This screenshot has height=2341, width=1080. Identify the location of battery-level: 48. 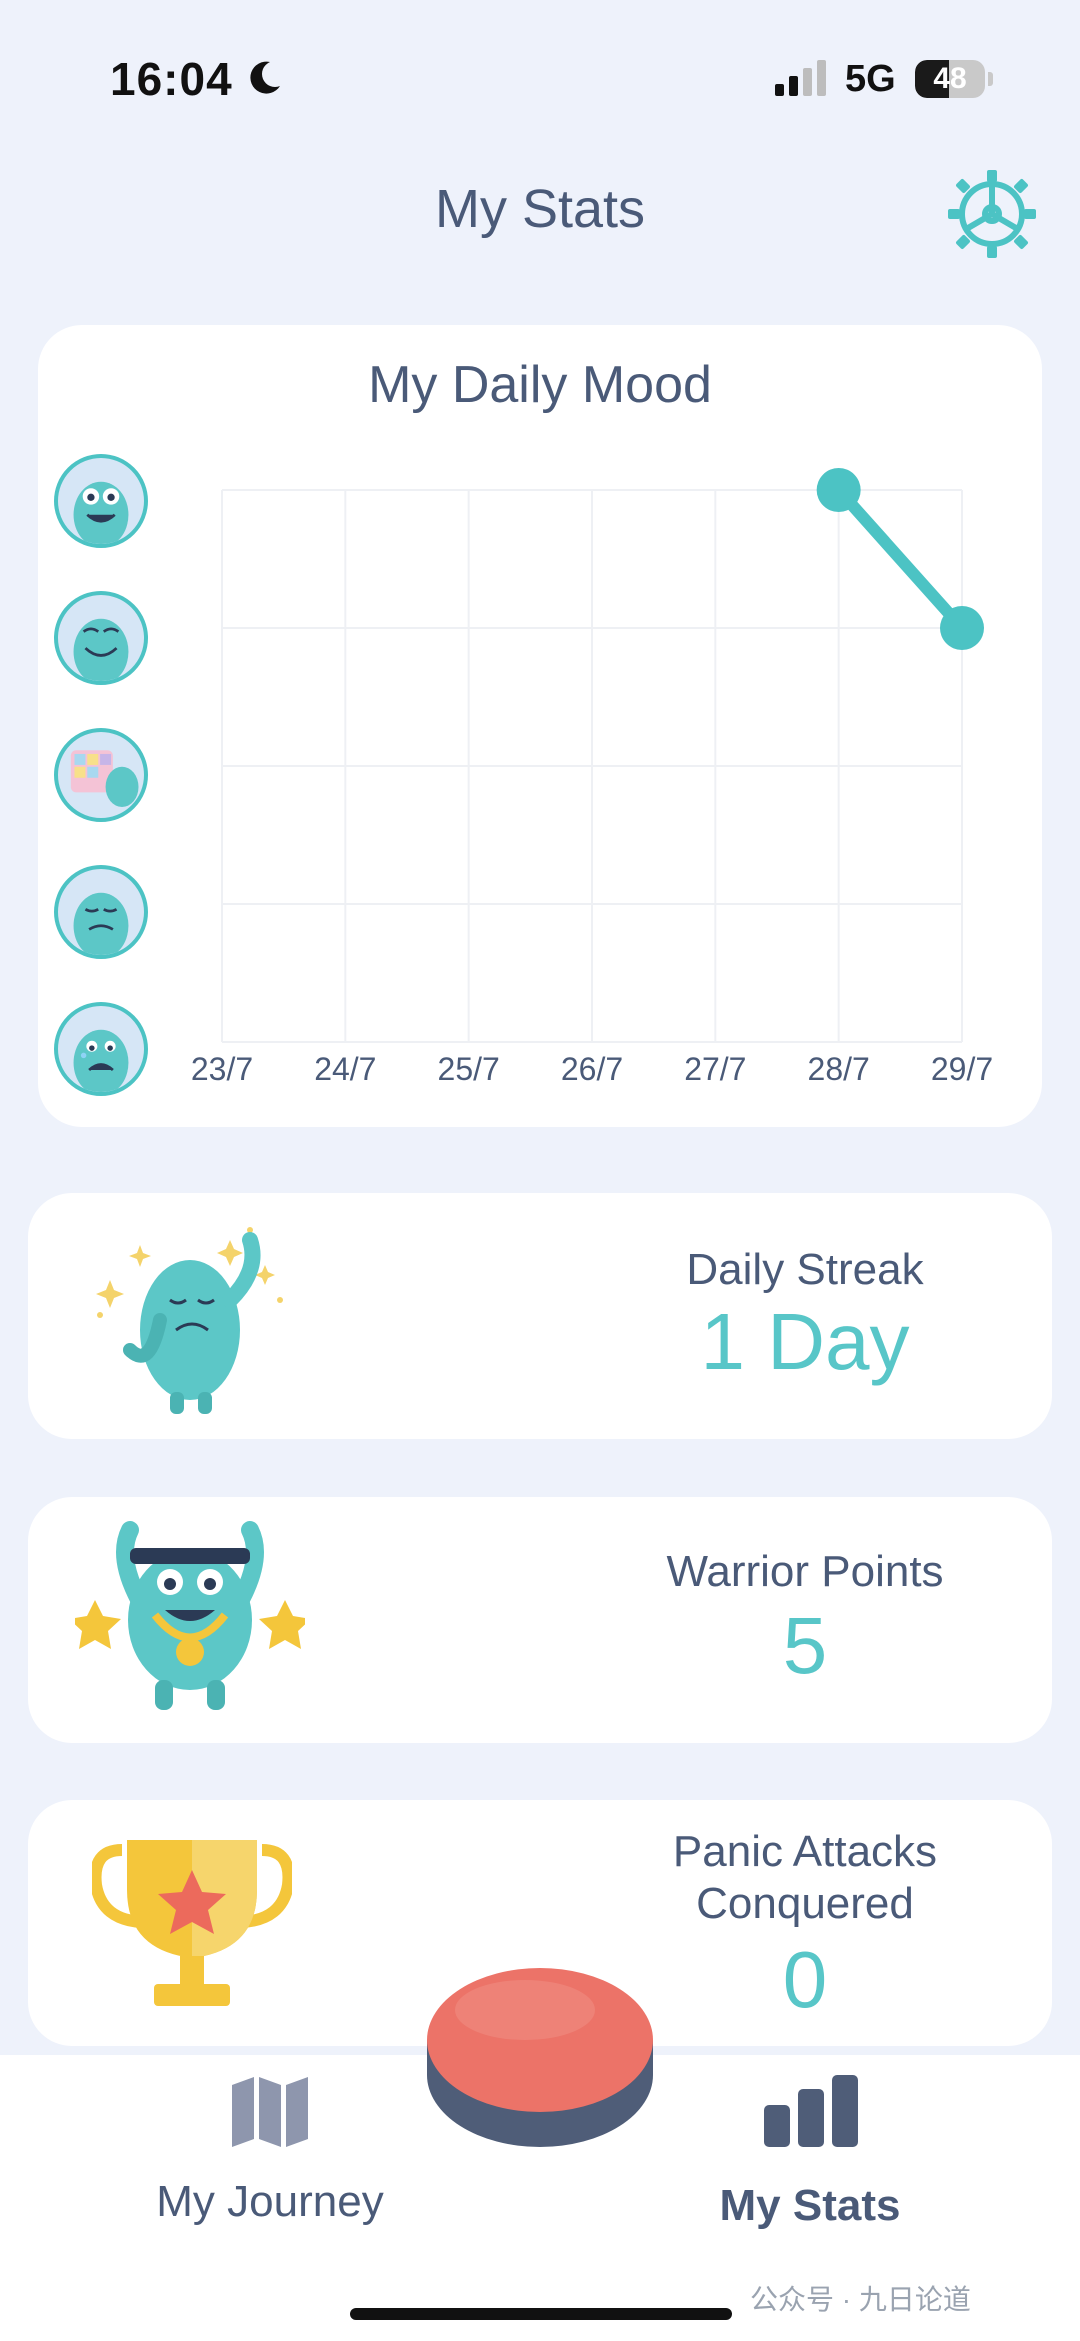
(950, 78).